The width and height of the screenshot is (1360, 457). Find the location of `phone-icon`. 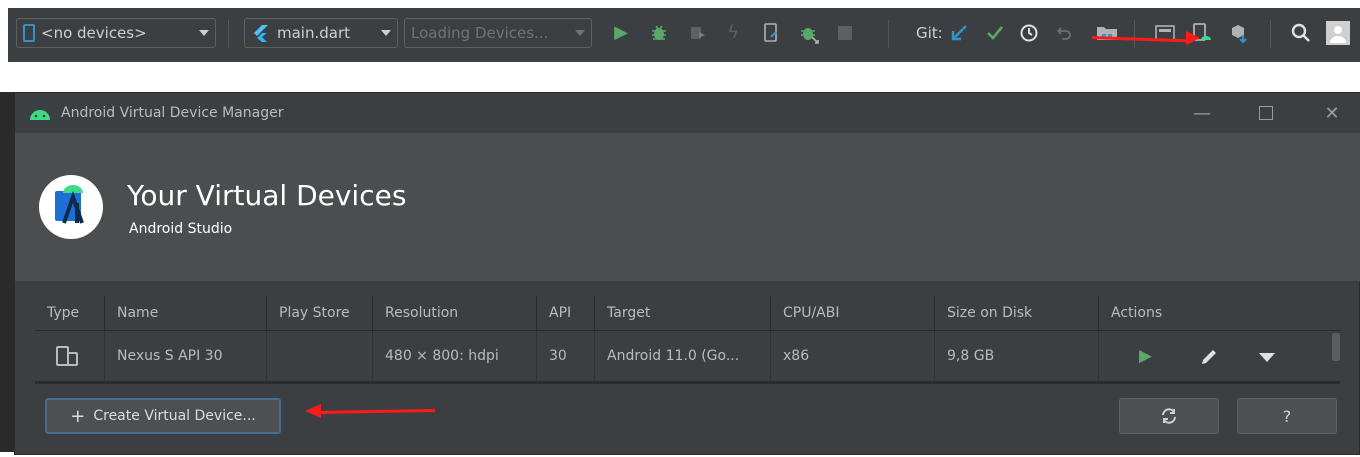

phone-icon is located at coordinates (29, 33).